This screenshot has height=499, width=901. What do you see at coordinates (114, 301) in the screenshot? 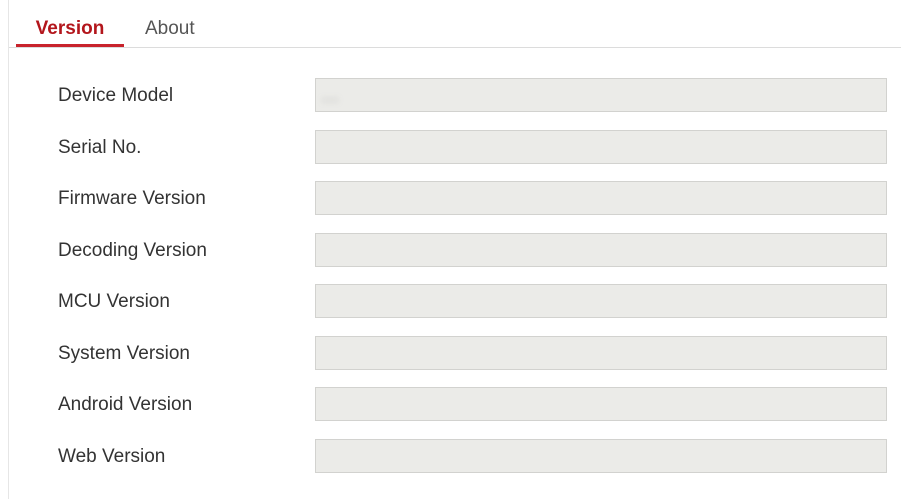
I see `mcu-version-label: MCU Version` at bounding box center [114, 301].